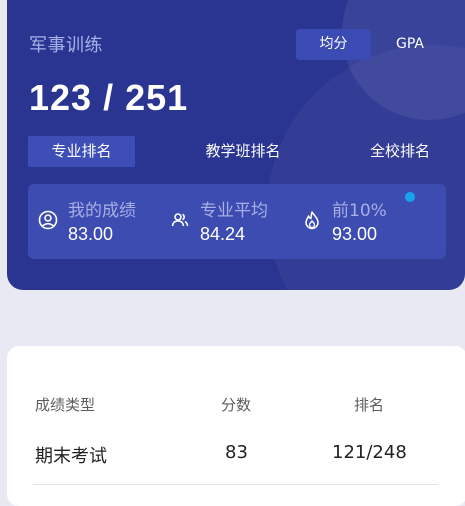 The image size is (465, 506). Describe the element at coordinates (243, 151) in the screenshot. I see `tab-class-rank: 教学班排名` at that location.